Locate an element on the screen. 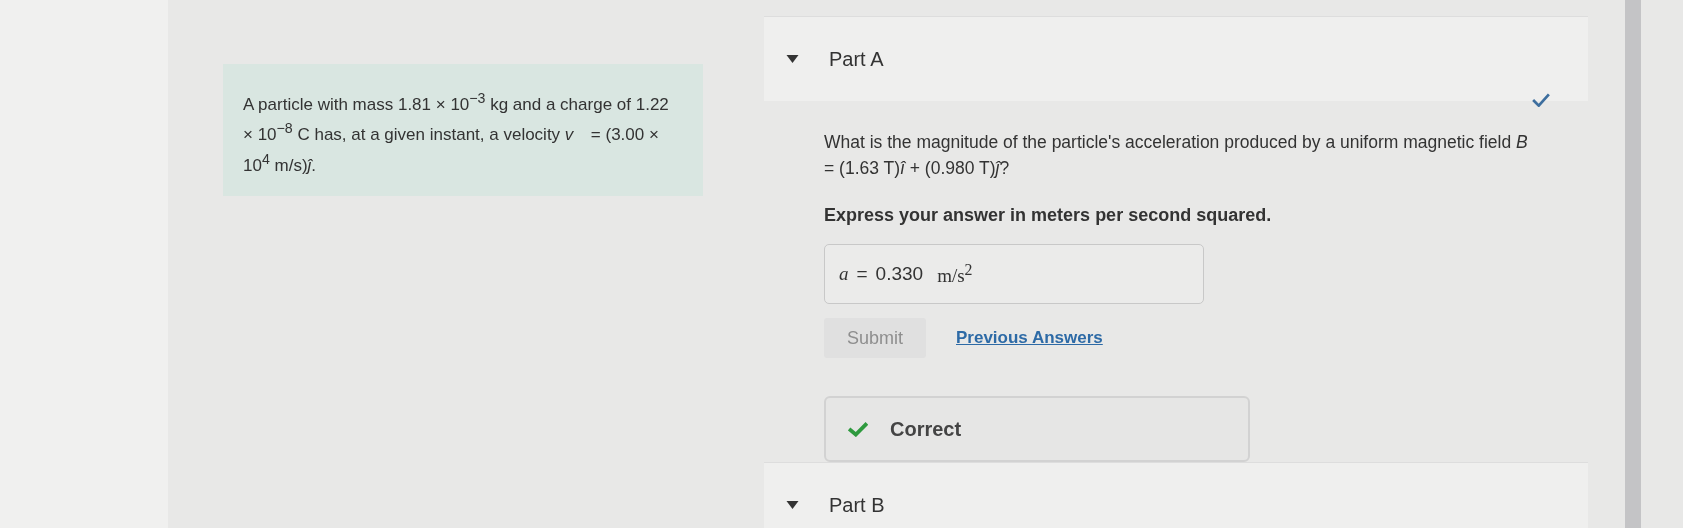 Image resolution: width=1683 pixels, height=528 pixels. problem-text: A particle with mass 1.81 × 10$^{−3}$ kg and a charge of 1.22 × 10$^{−8}$ C has, at a given instant, a velocity v⃗ = (3.00 × 10$^{4}$ m/s)ĵ. is located at coordinates (456, 134).